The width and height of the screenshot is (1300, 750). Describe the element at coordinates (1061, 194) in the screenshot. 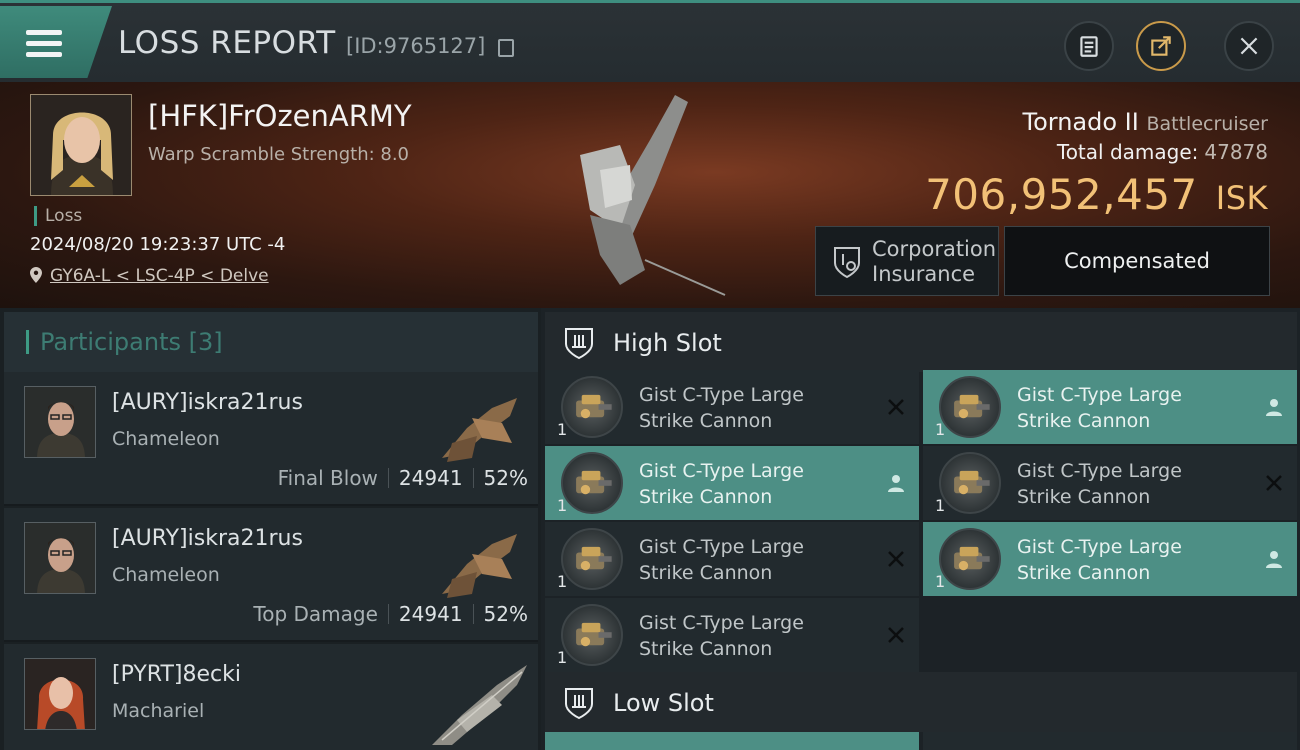

I see `isk-amount: 706,952,457` at that location.